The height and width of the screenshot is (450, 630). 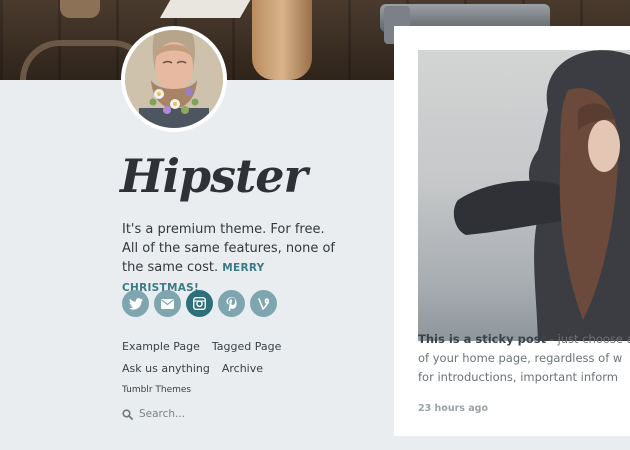 What do you see at coordinates (242, 368) in the screenshot?
I see `nav-link-archive: Archive` at bounding box center [242, 368].